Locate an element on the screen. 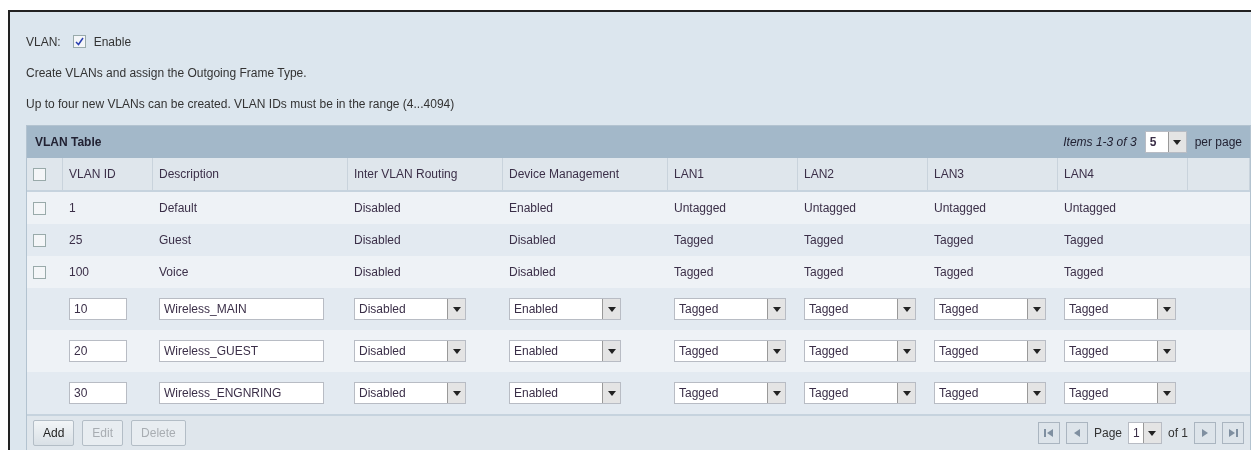  column-header: LAN1 is located at coordinates (689, 174).